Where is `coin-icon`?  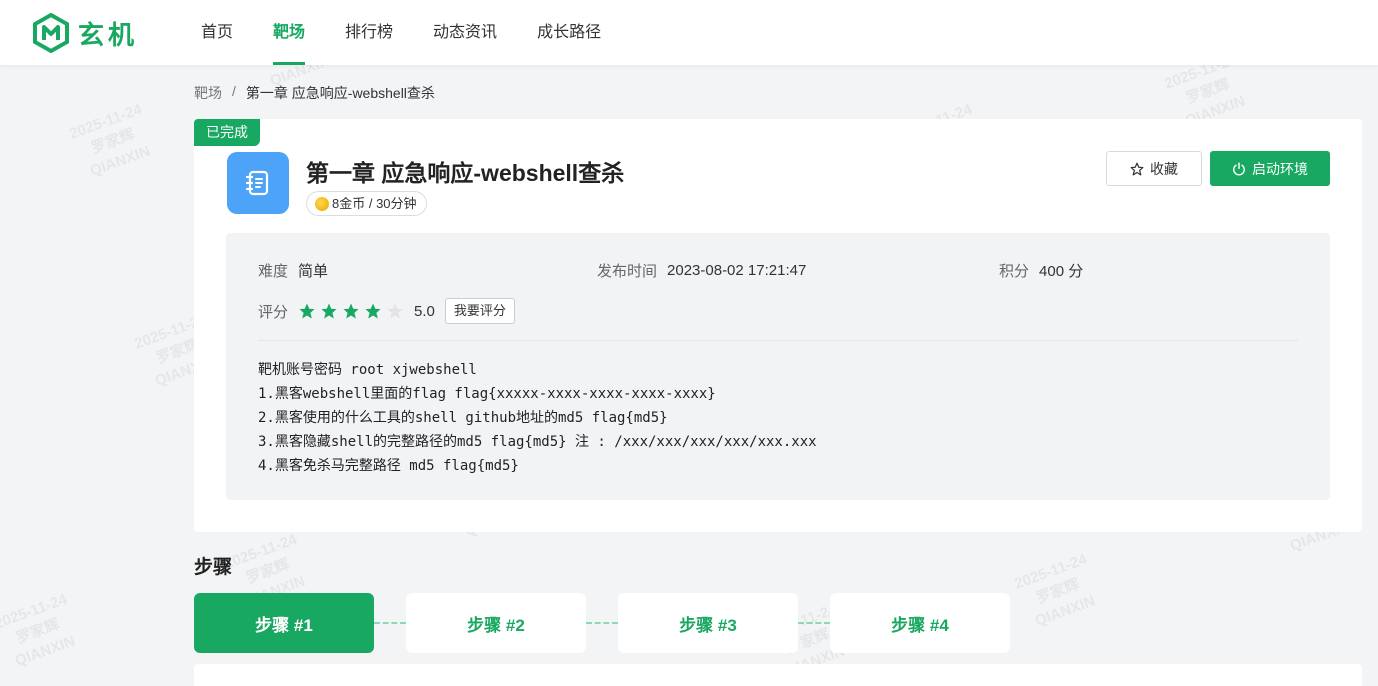
coin-icon is located at coordinates (322, 203).